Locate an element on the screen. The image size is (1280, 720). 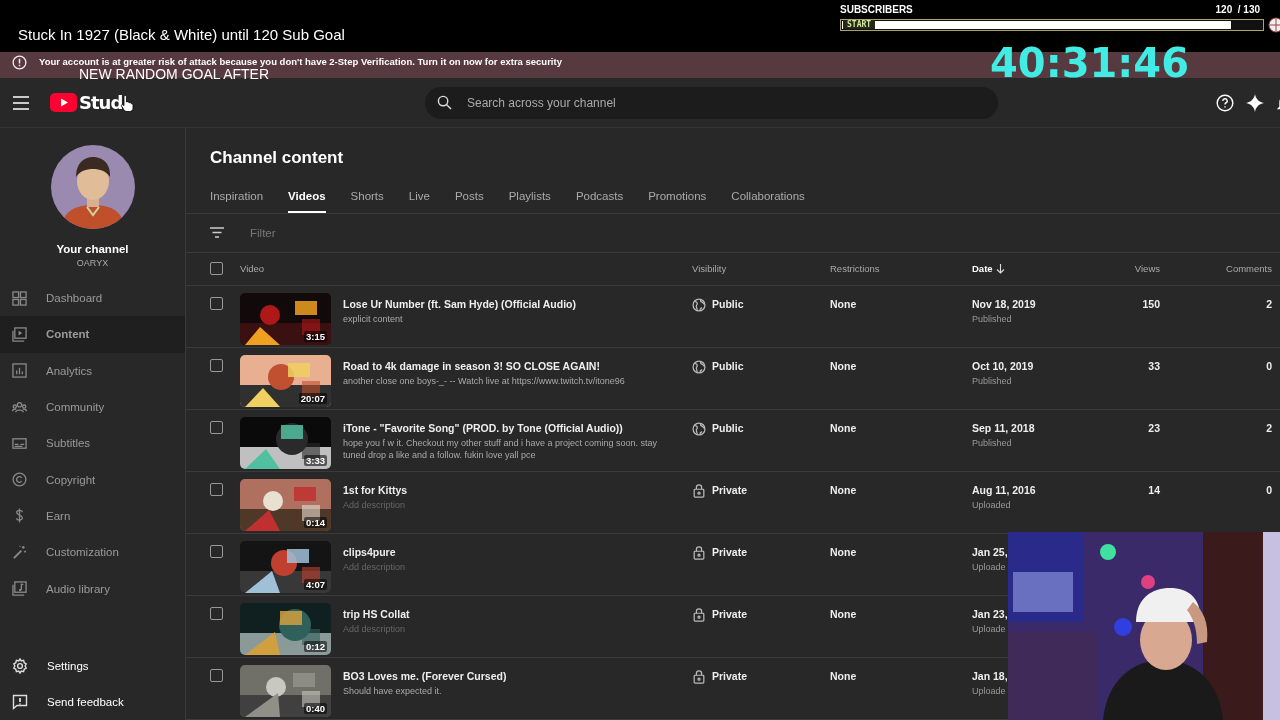
duration-label: 20:07 is located at coordinates (312, 399).